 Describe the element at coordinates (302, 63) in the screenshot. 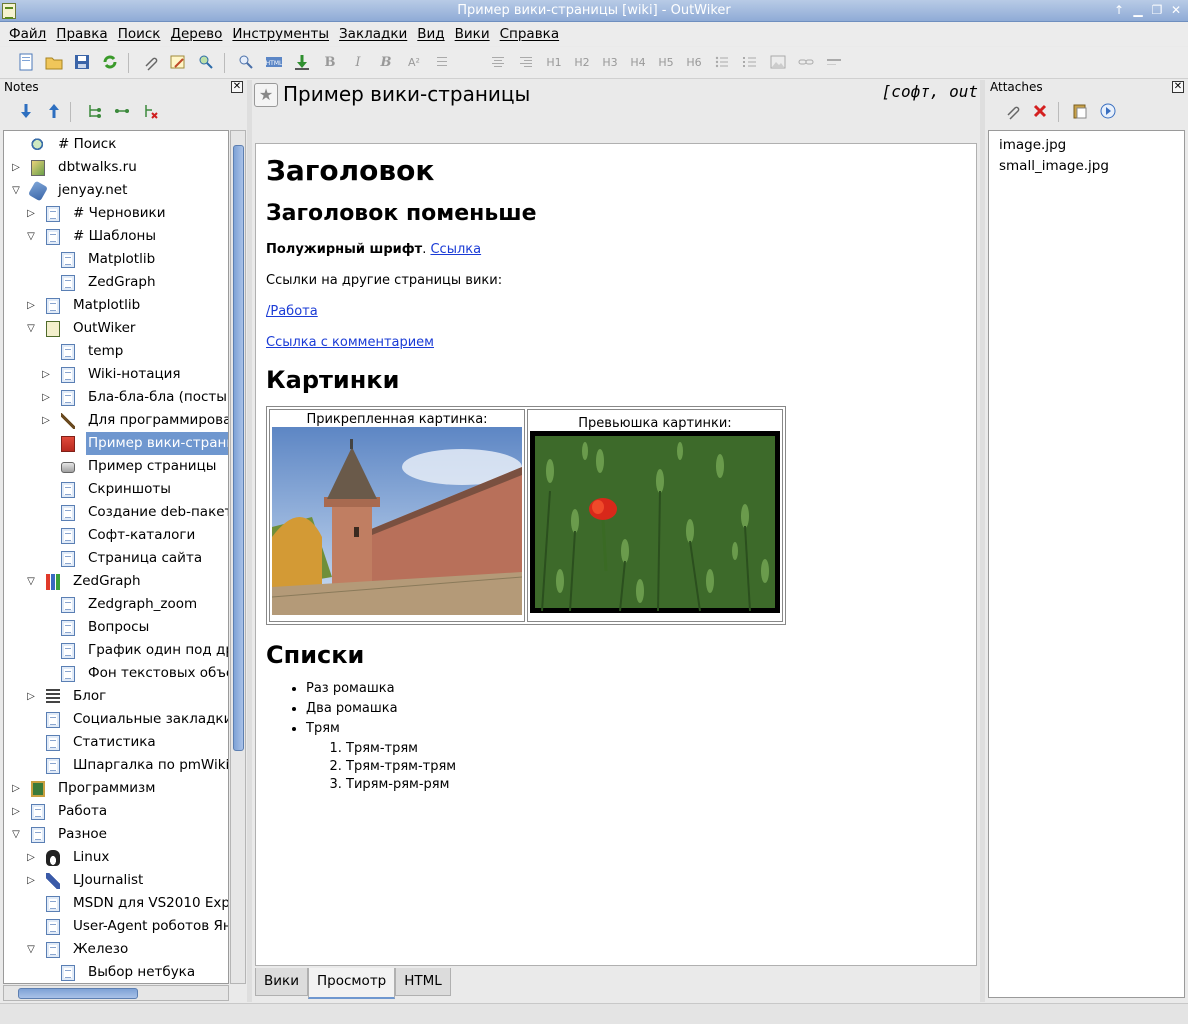

I see `download-icon` at that location.